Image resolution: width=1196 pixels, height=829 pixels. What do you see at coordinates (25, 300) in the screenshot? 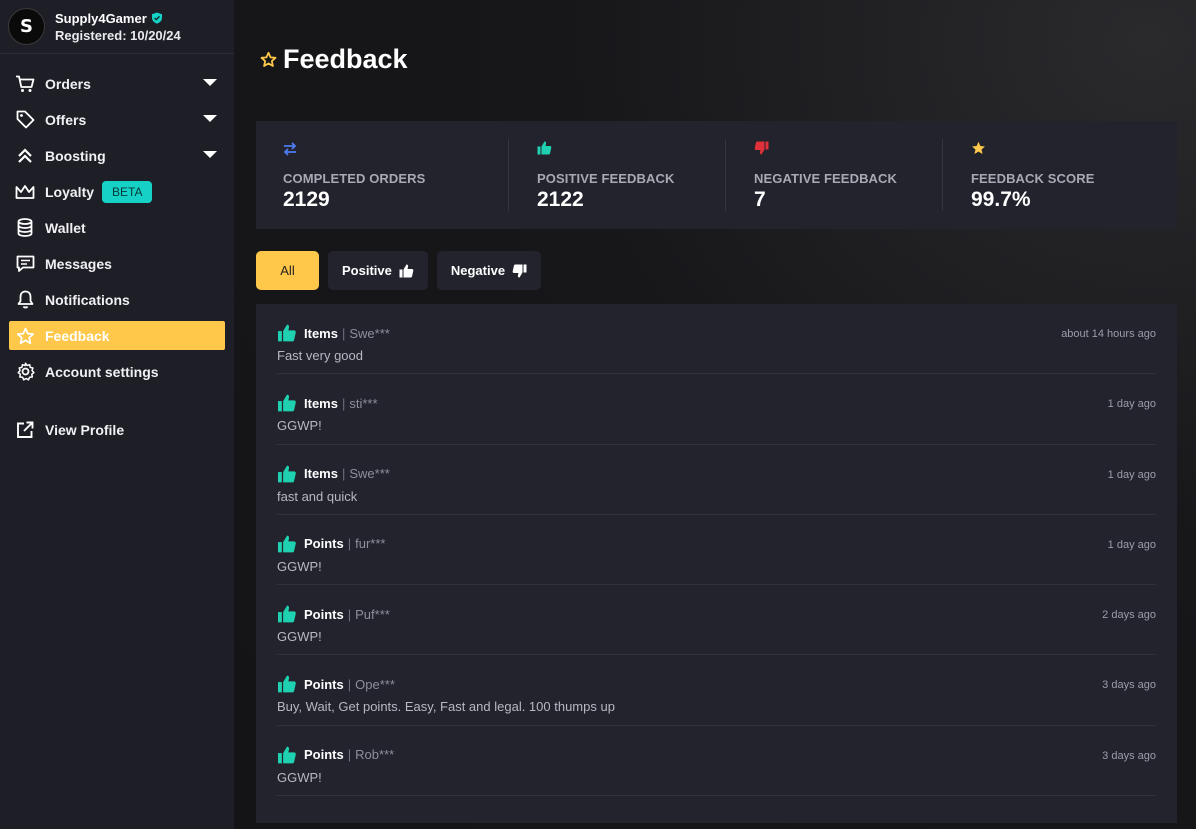
I see `bell-icon` at bounding box center [25, 300].